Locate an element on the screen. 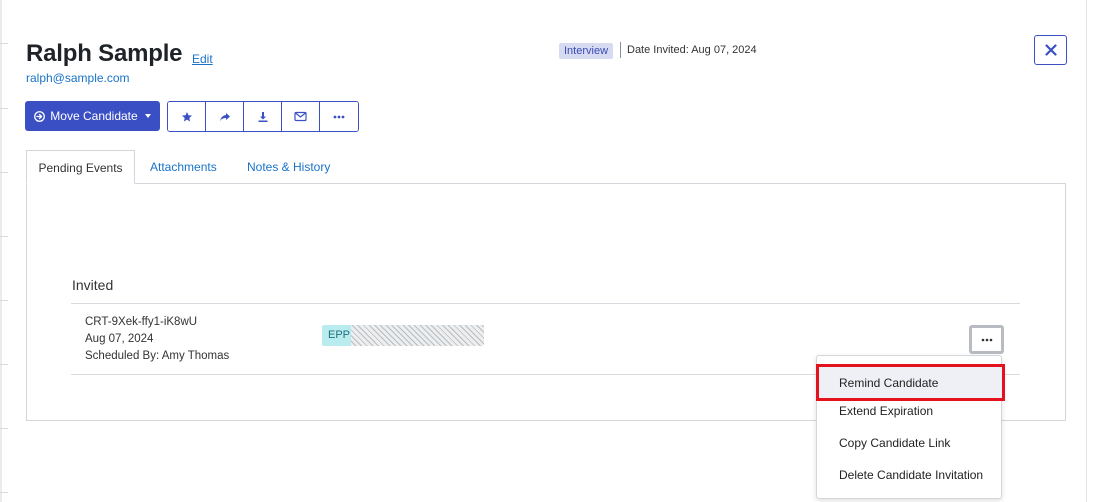 The height and width of the screenshot is (502, 1093). favorite-button is located at coordinates (187, 116).